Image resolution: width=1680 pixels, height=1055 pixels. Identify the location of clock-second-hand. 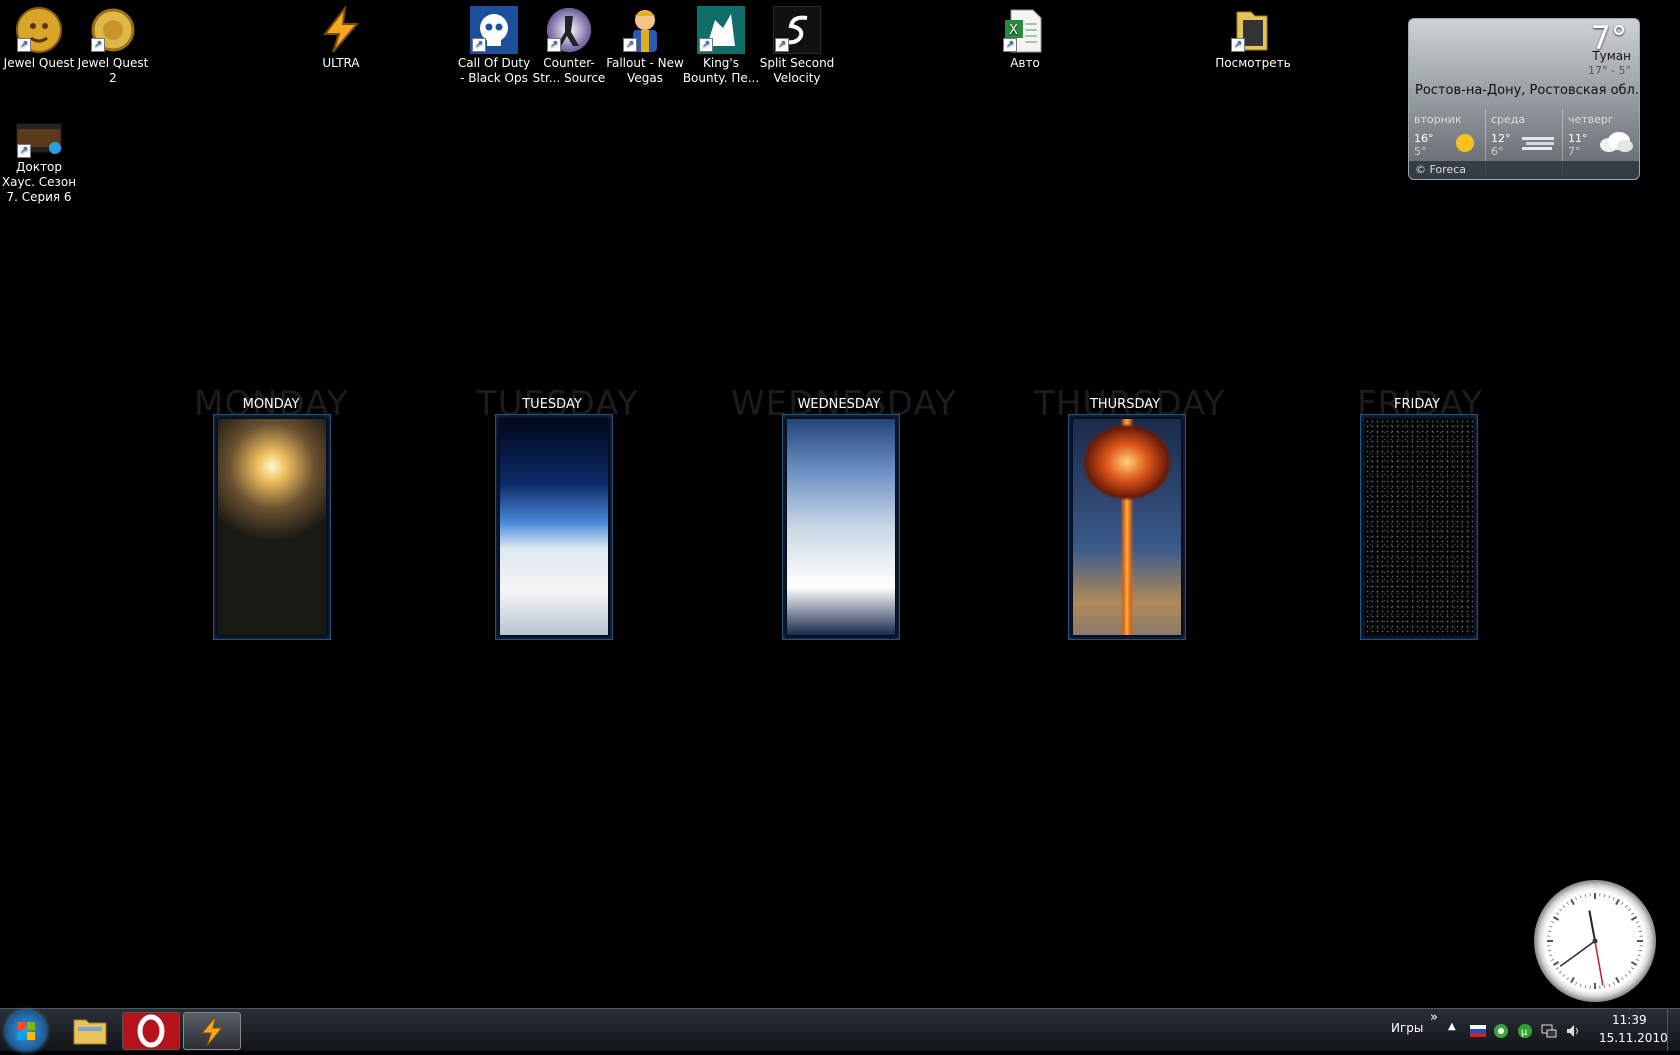
(1599, 963).